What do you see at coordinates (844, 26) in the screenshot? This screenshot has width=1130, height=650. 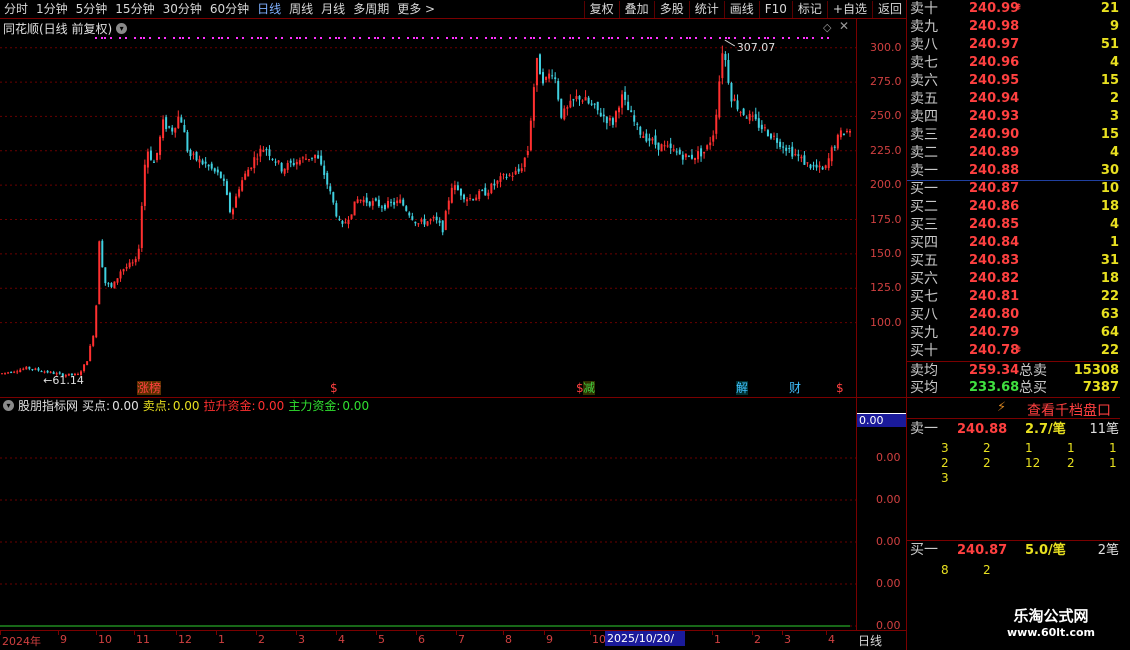 I see `close-icon: ✕` at bounding box center [844, 26].